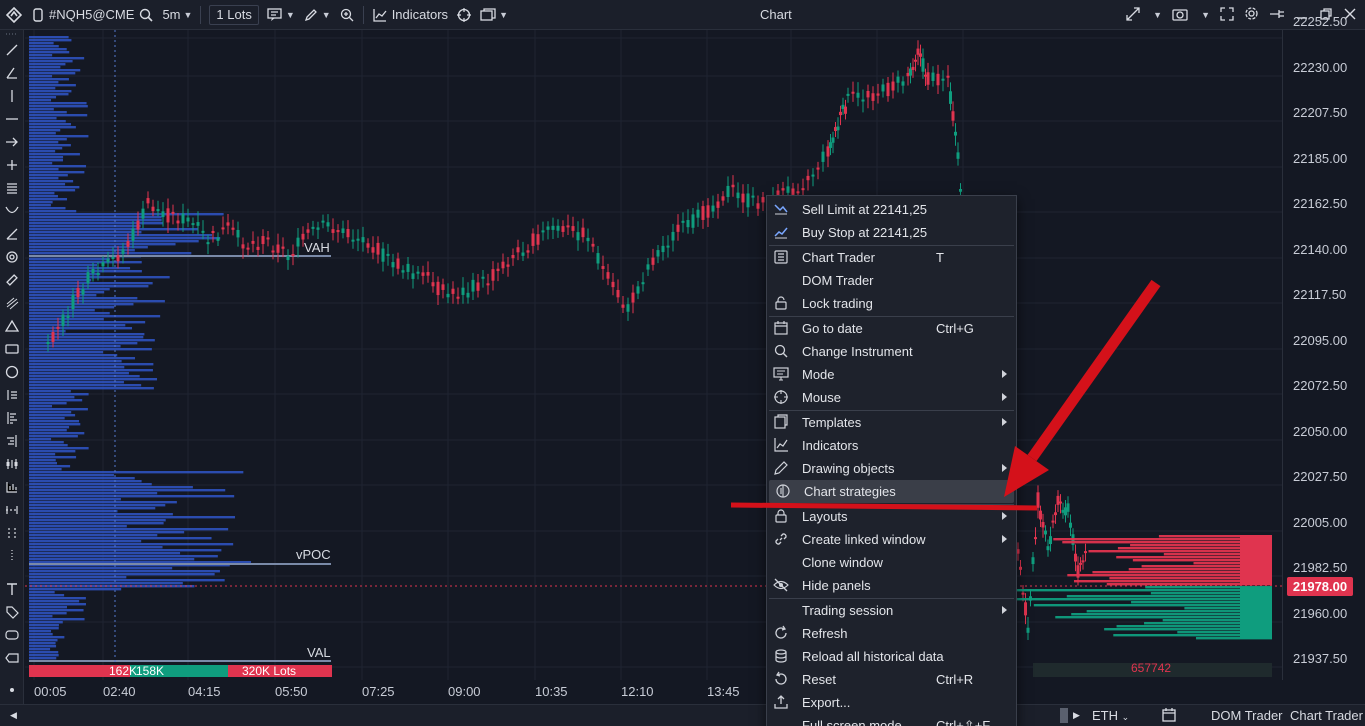 Image resolution: width=1365 pixels, height=726 pixels. I want to click on arrow-tool-icon, so click(12, 142).